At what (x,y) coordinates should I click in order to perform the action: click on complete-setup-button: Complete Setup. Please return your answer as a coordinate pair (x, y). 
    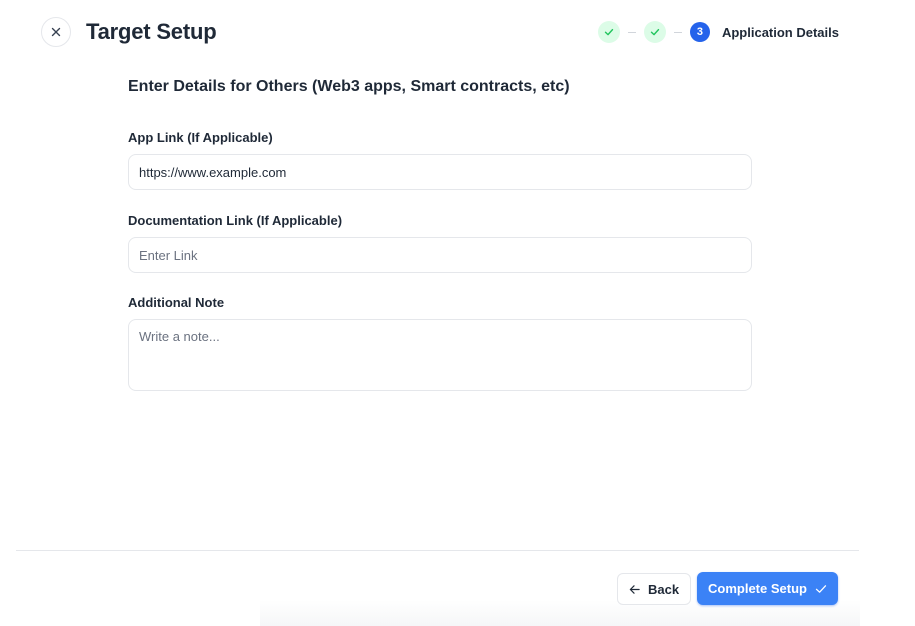
    Looking at the image, I should click on (767, 588).